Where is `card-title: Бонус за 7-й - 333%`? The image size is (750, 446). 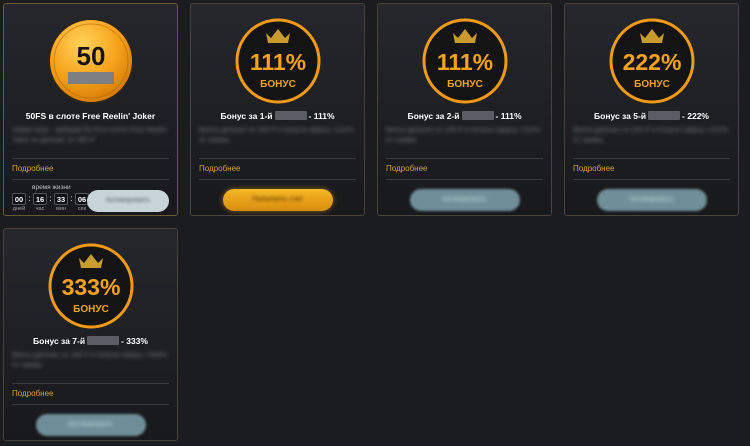 card-title: Бонус за 7-й - 333% is located at coordinates (90, 341).